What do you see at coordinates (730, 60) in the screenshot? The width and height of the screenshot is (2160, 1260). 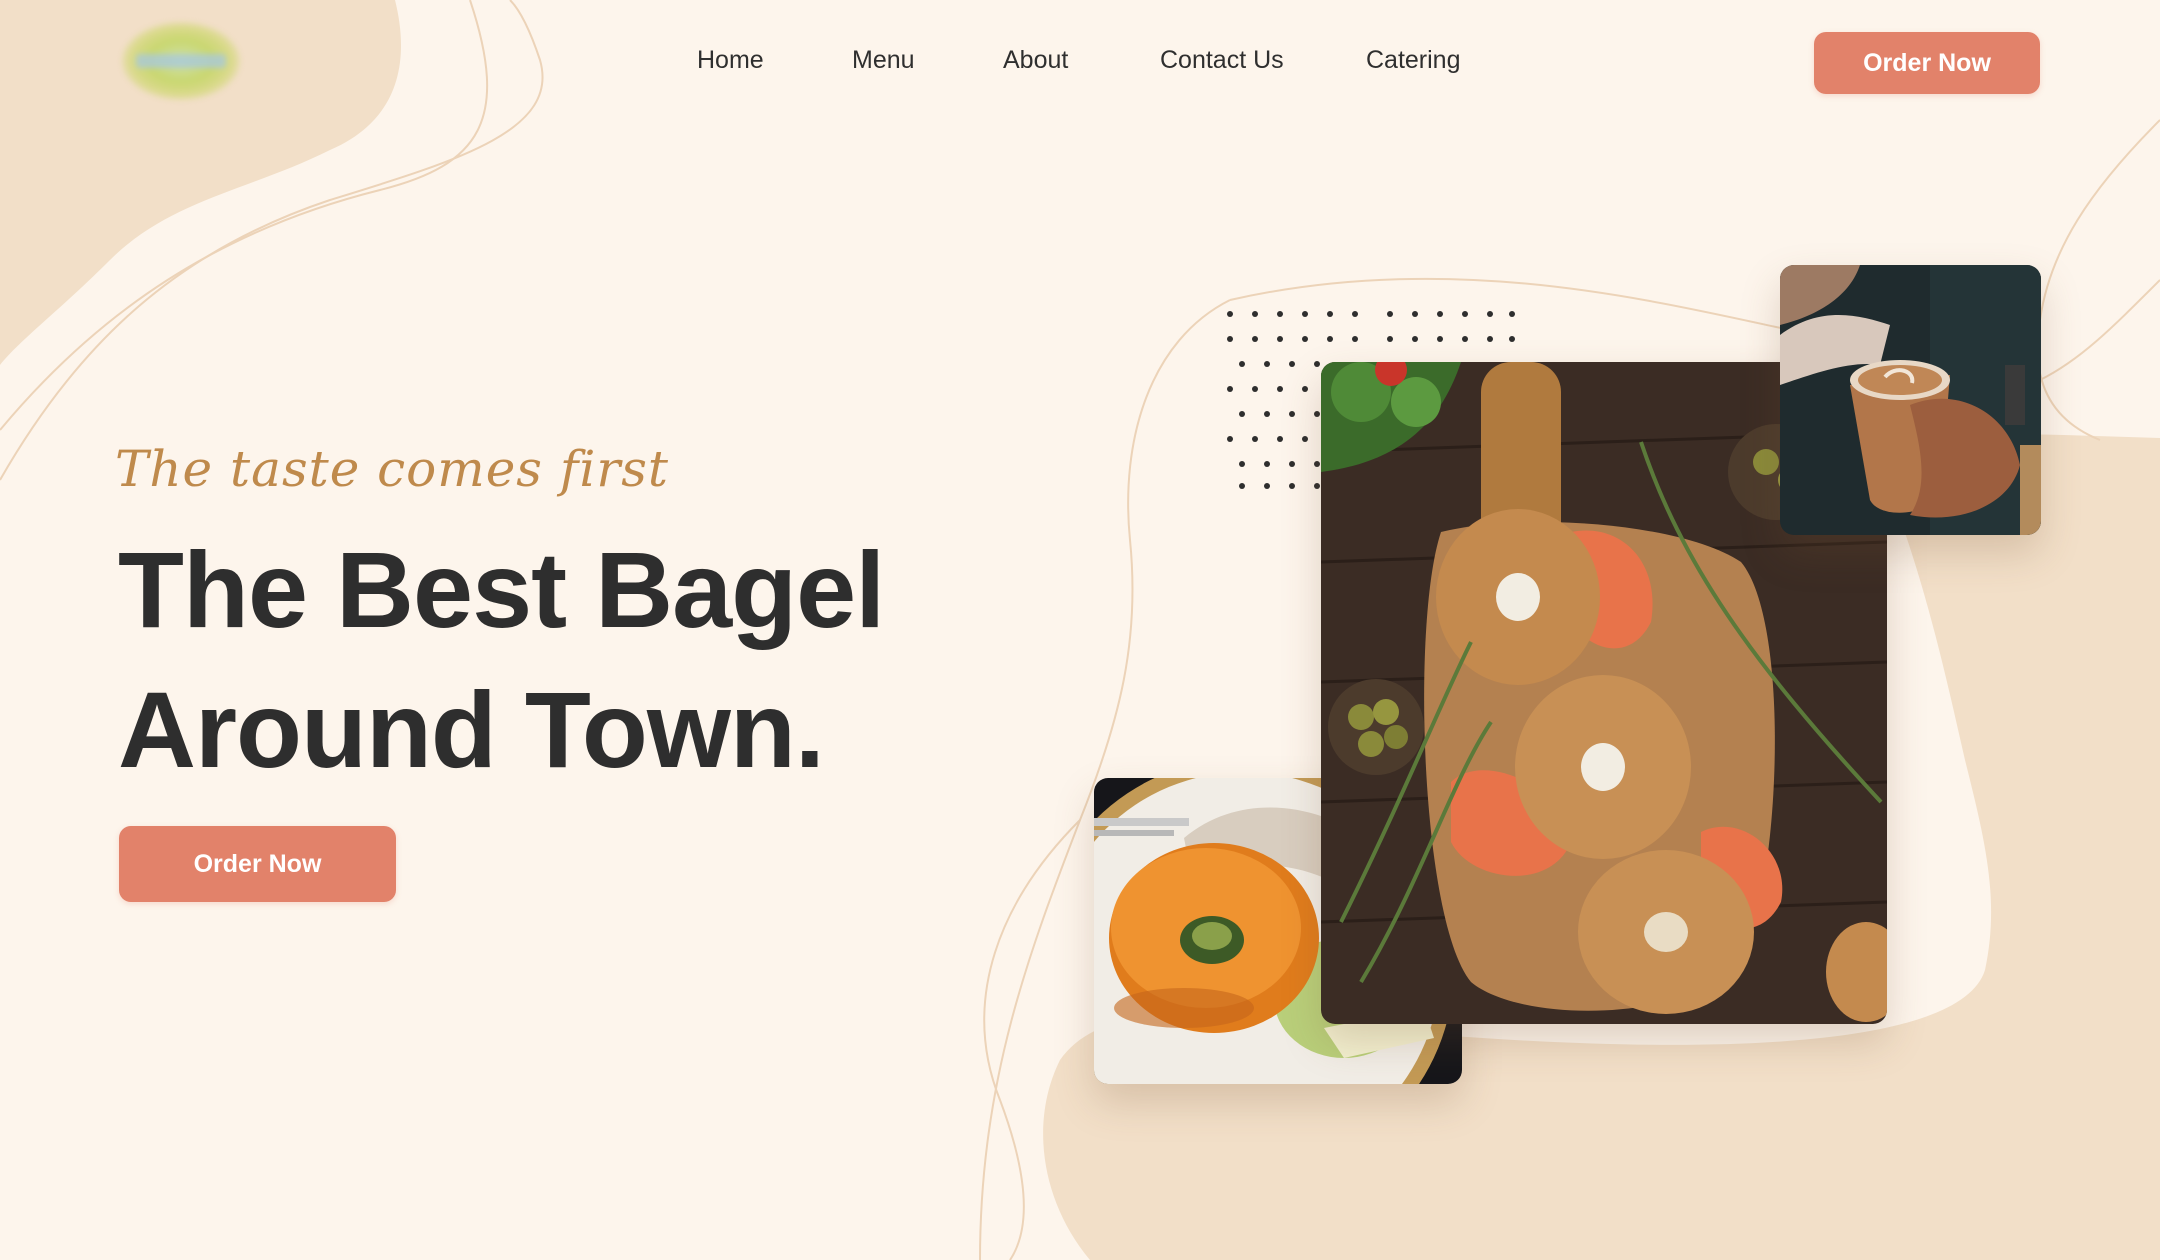 I see `nav-home: Home` at bounding box center [730, 60].